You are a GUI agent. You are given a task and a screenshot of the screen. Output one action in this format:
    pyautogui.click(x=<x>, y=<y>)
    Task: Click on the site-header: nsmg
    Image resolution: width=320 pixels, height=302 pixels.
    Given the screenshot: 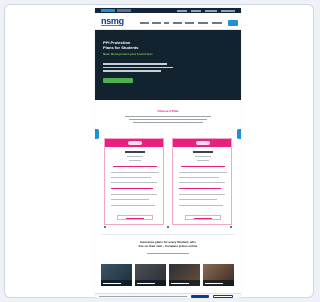 What is the action you would take?
    pyautogui.click(x=168, y=21)
    